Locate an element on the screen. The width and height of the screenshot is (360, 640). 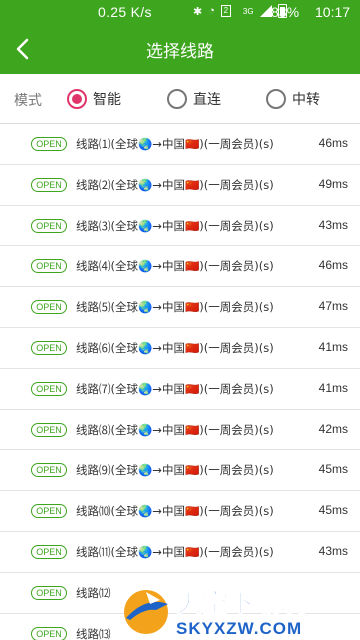
route-latency: 47ms is located at coordinates (333, 306).